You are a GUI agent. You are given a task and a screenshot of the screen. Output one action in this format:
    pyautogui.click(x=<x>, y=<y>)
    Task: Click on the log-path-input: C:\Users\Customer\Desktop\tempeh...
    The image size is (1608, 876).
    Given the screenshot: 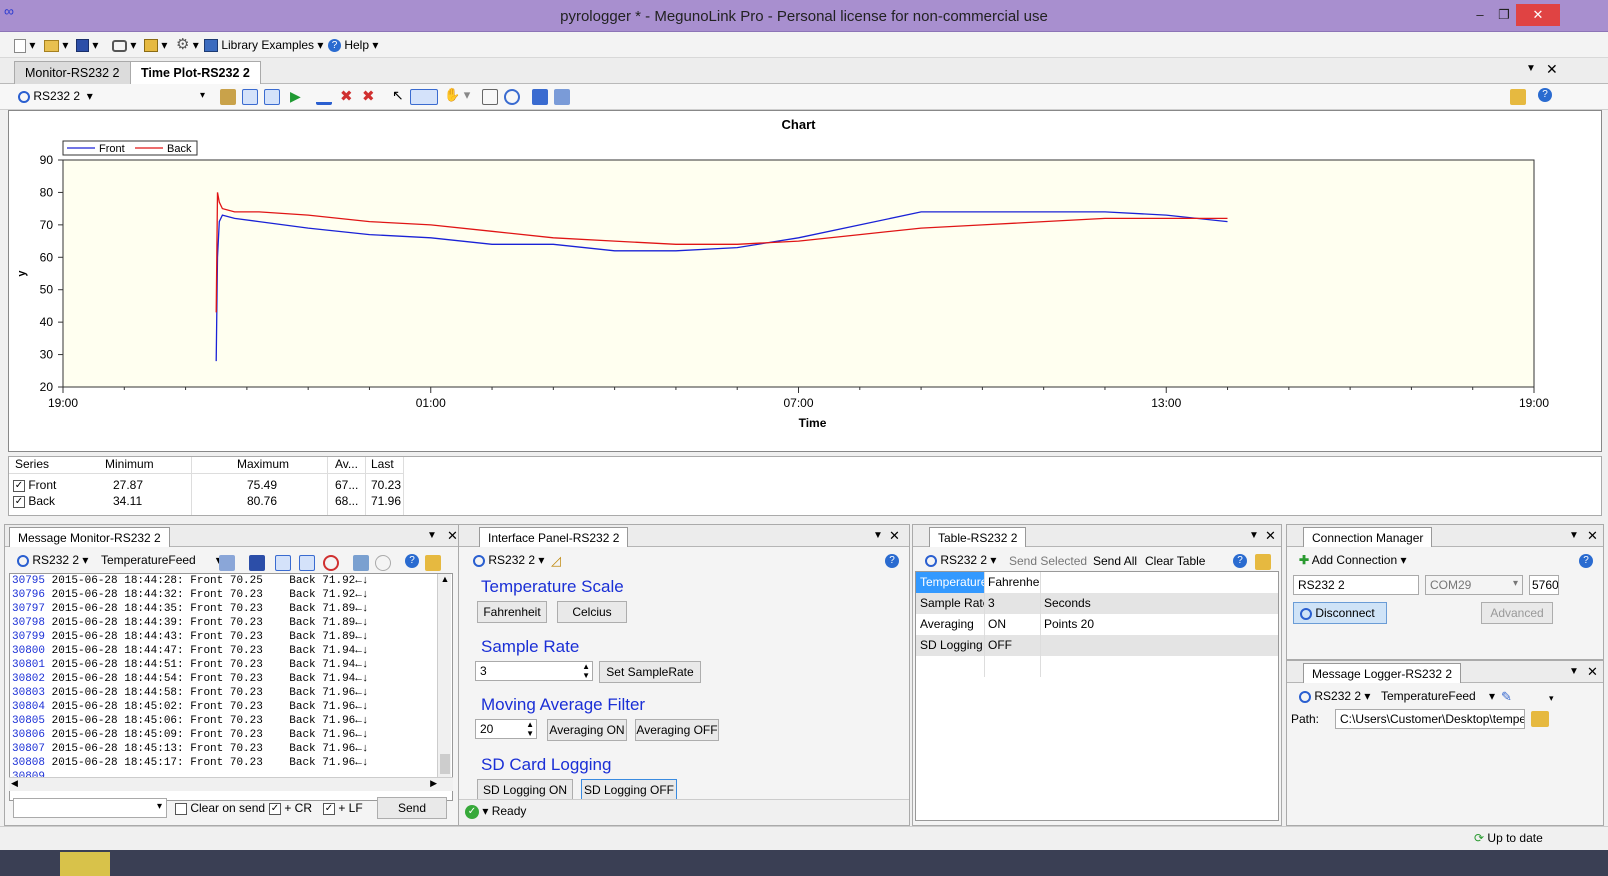 What is the action you would take?
    pyautogui.click(x=1430, y=719)
    